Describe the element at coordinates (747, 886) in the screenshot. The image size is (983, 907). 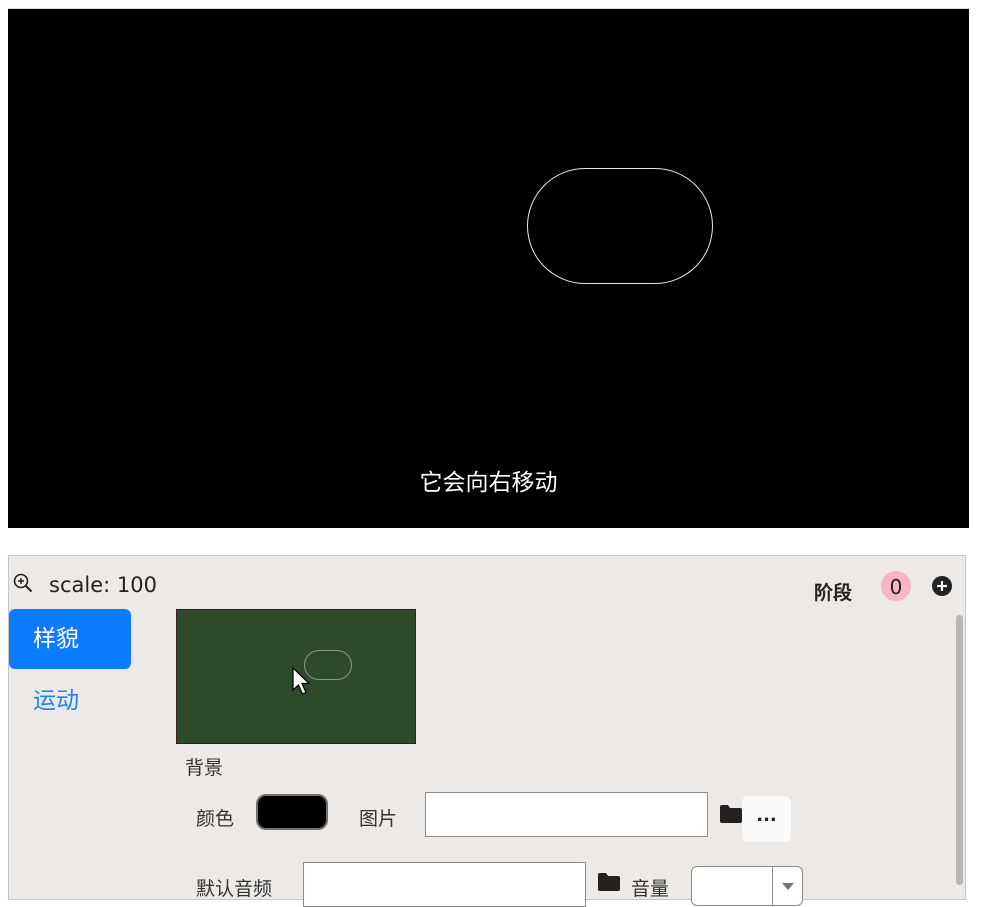
I see `volume-select` at that location.